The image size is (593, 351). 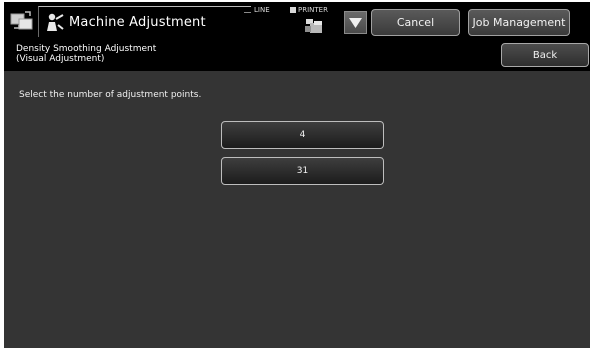 What do you see at coordinates (86, 49) in the screenshot?
I see `sub-title-line-1: Density Smoothing Adjustment` at bounding box center [86, 49].